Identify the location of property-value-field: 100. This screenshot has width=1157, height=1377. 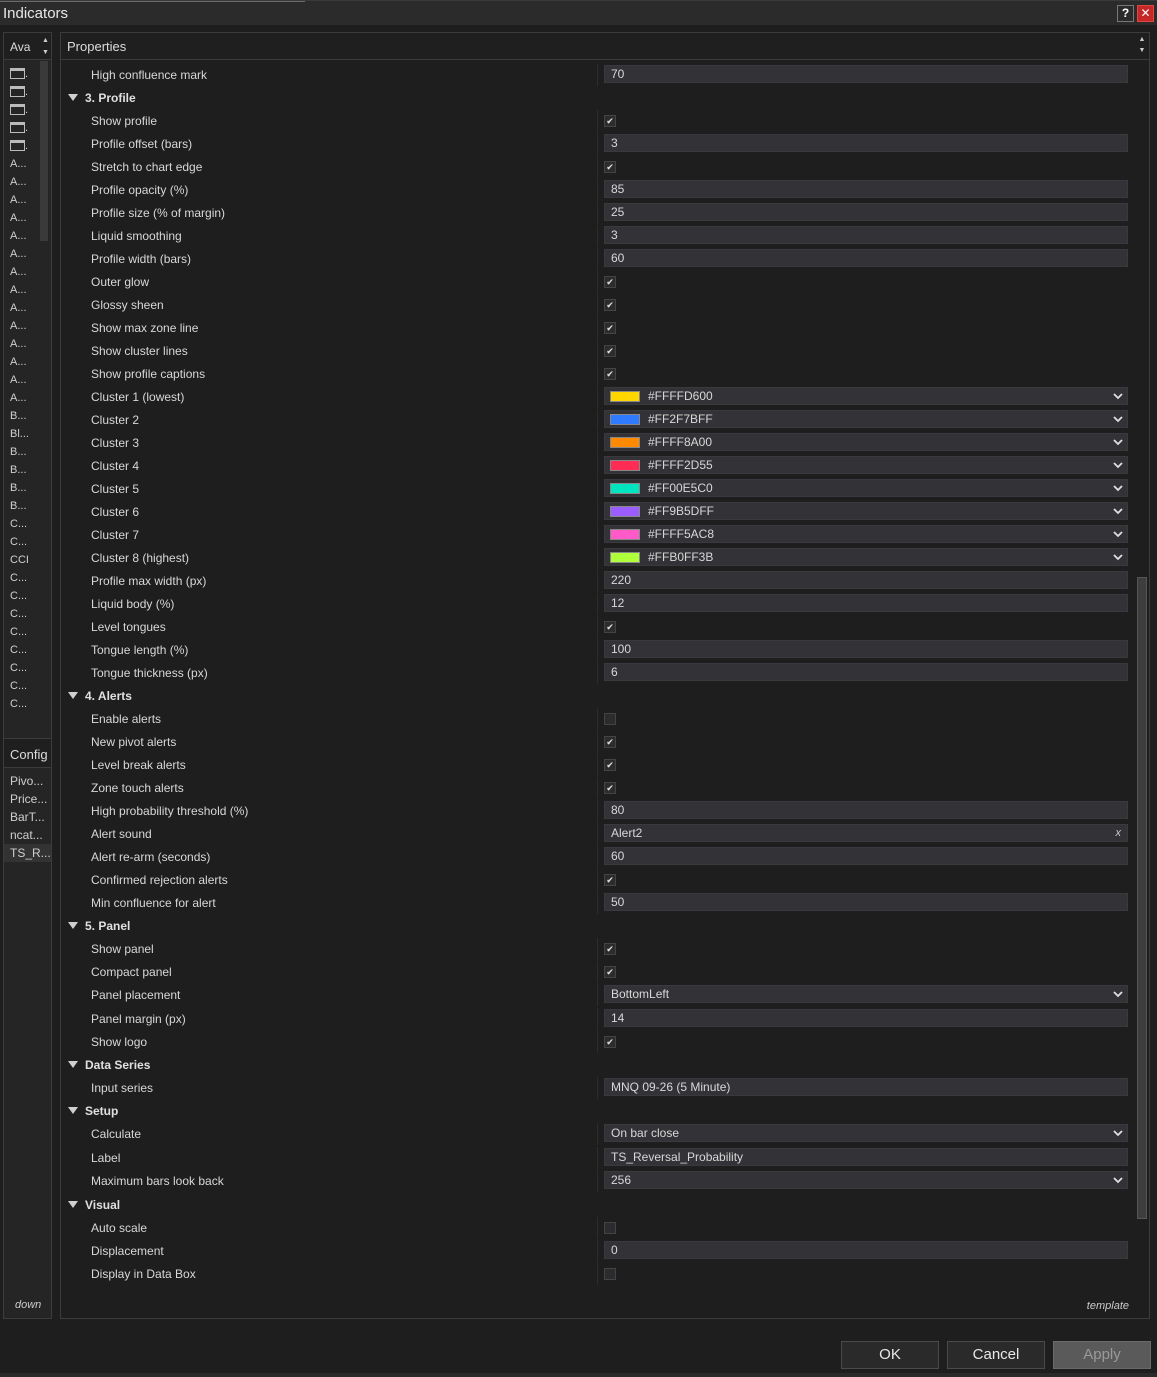
(866, 649).